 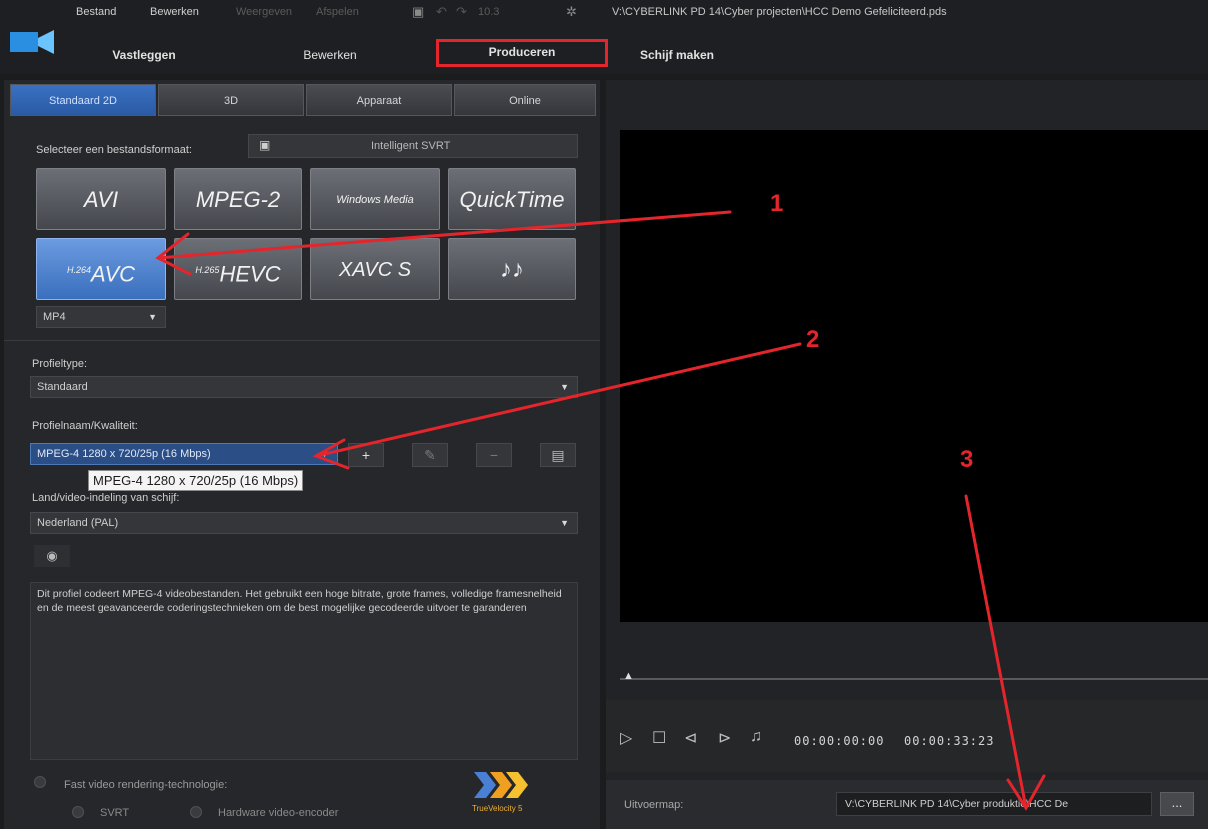 What do you see at coordinates (967, 459) in the screenshot?
I see `annotation-number-3: 3` at bounding box center [967, 459].